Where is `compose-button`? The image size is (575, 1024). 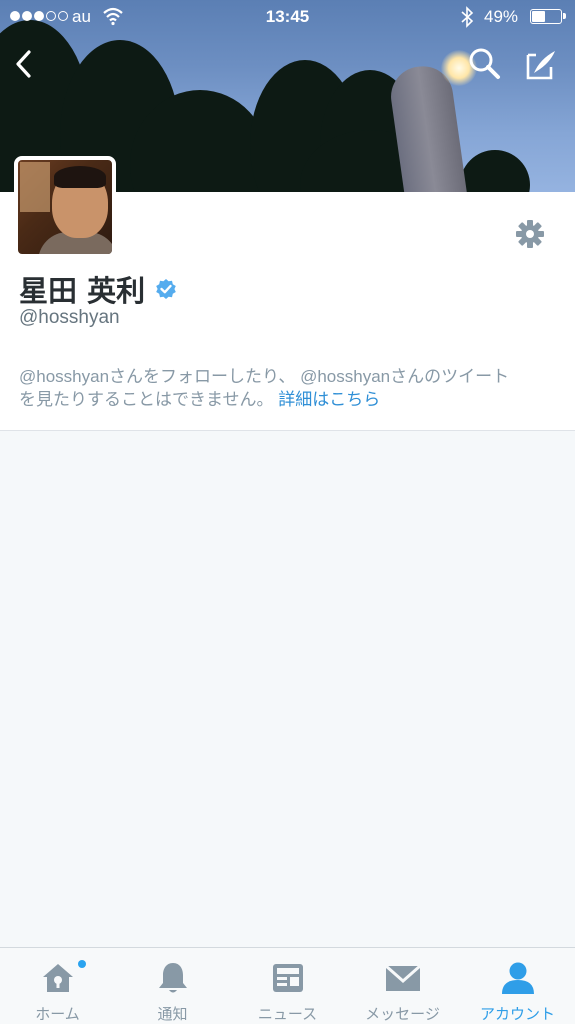 compose-button is located at coordinates (541, 64).